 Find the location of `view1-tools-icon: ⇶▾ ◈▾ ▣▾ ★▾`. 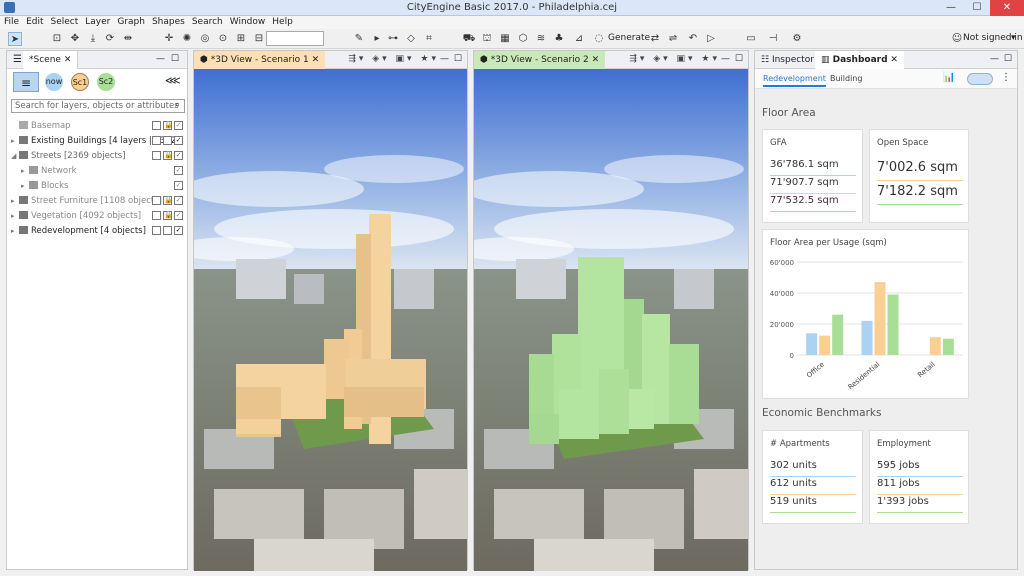

view1-tools-icon: ⇶▾ ◈▾ ▣▾ ★▾ is located at coordinates (393, 59).